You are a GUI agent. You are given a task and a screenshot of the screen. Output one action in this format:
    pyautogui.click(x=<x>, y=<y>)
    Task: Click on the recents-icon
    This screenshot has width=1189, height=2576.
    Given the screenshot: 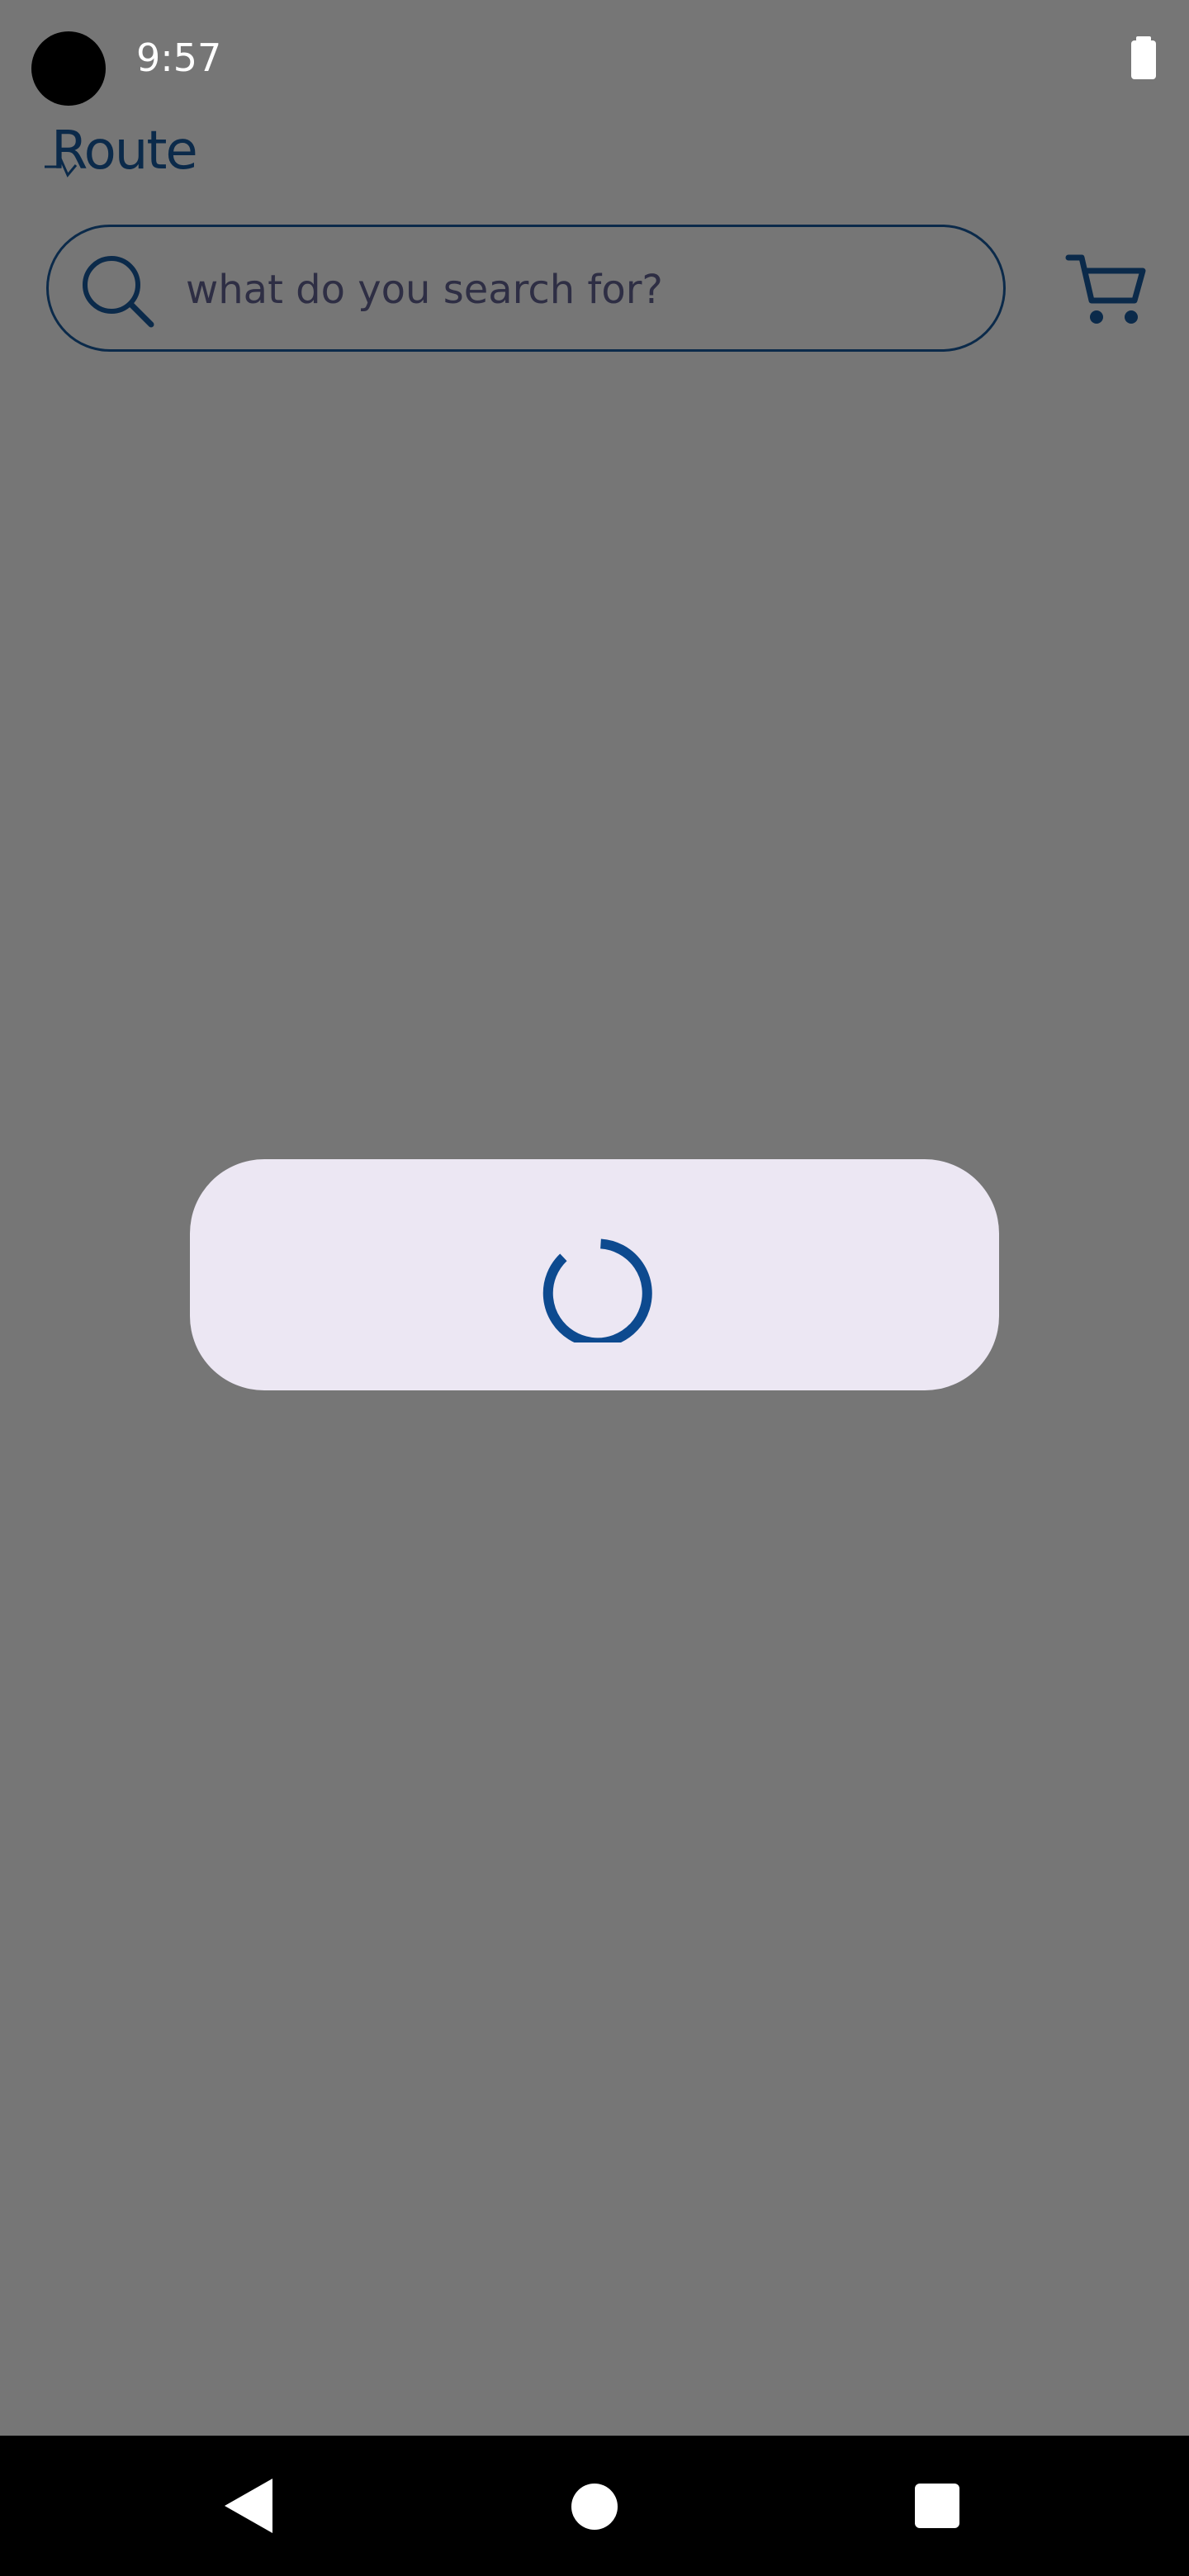 What is the action you would take?
    pyautogui.click(x=937, y=2506)
    